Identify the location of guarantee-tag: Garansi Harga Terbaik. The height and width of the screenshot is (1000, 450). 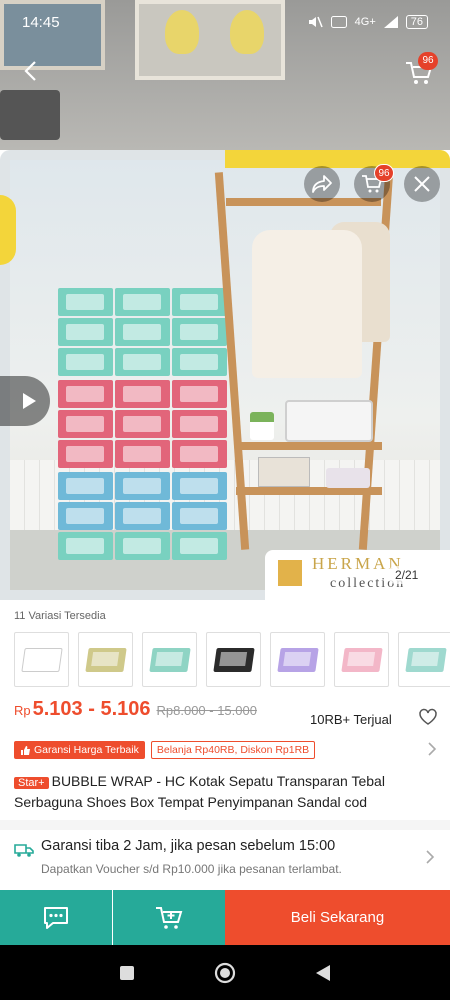
(79, 750).